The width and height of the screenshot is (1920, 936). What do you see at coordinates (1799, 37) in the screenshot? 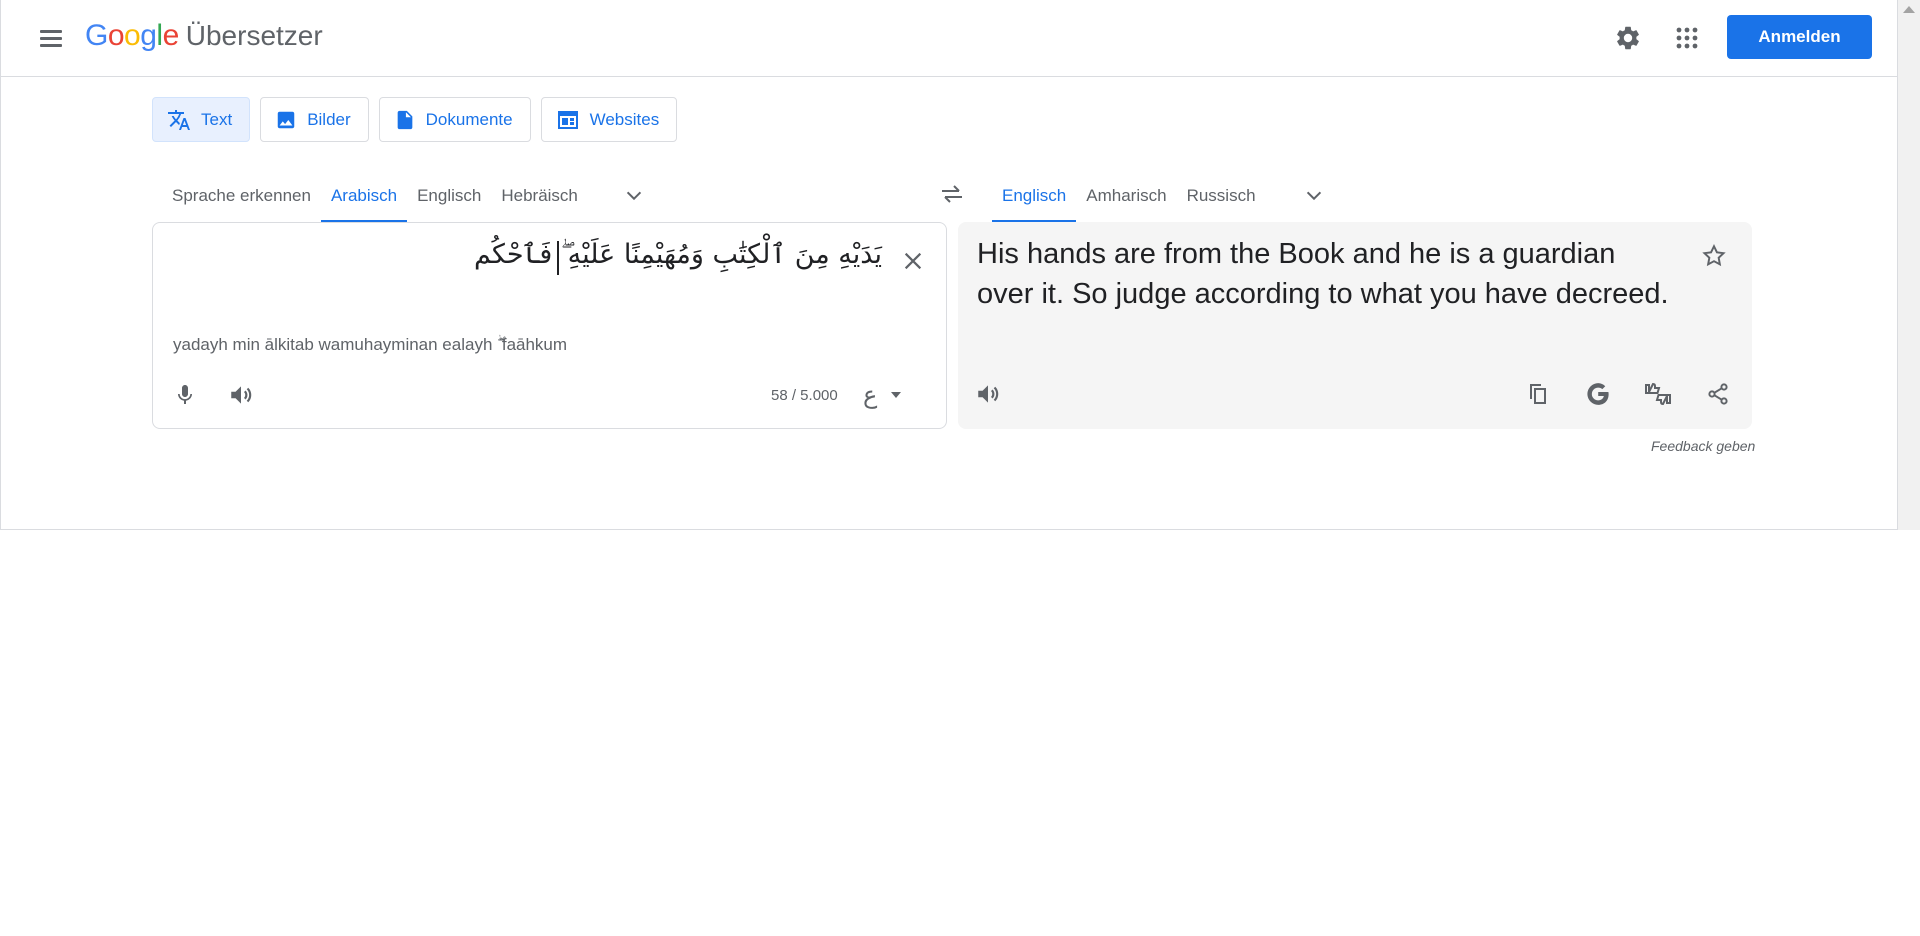
I see `signin-button: Anmelden` at bounding box center [1799, 37].